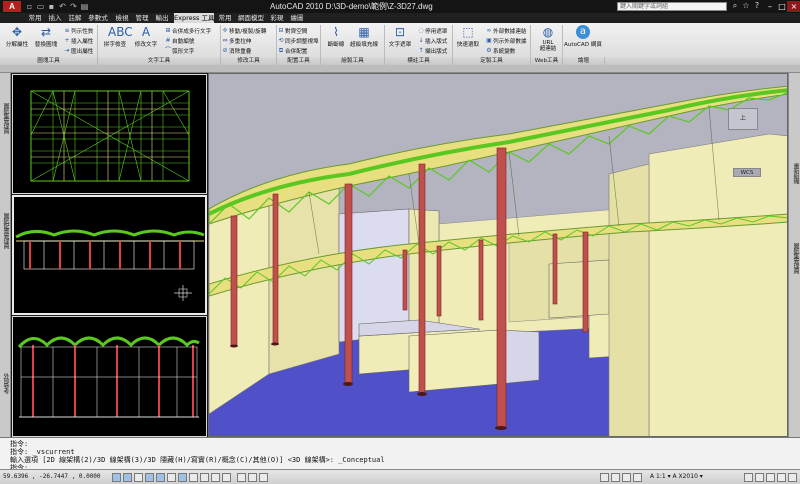 The image size is (800, 484). Describe the element at coordinates (299, 61) in the screenshot. I see `panel-title-layout-tools: 配置工具` at that location.